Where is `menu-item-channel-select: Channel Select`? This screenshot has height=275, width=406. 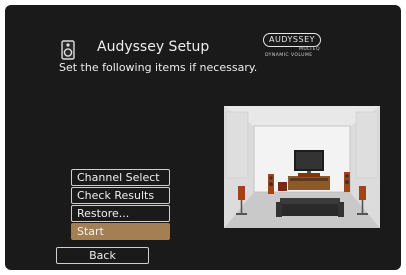
menu-item-channel-select: Channel Select is located at coordinates (120, 177).